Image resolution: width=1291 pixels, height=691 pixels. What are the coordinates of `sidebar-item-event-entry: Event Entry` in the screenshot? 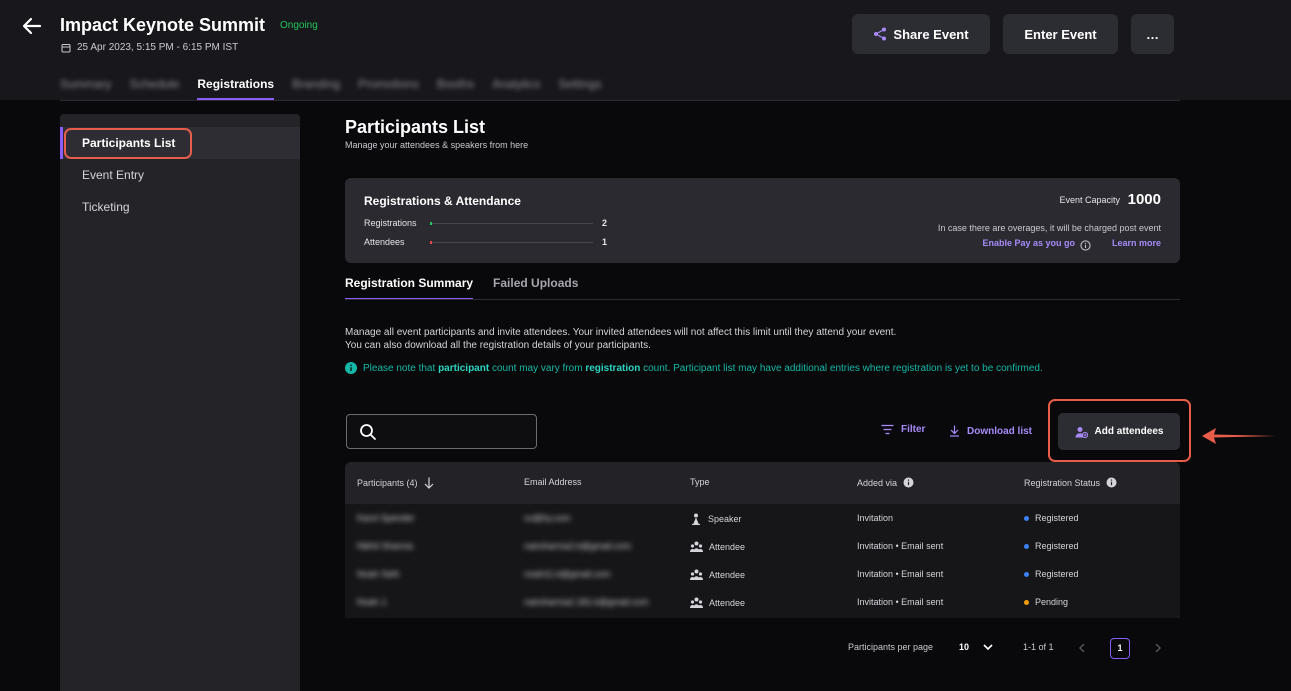 It's located at (180, 175).